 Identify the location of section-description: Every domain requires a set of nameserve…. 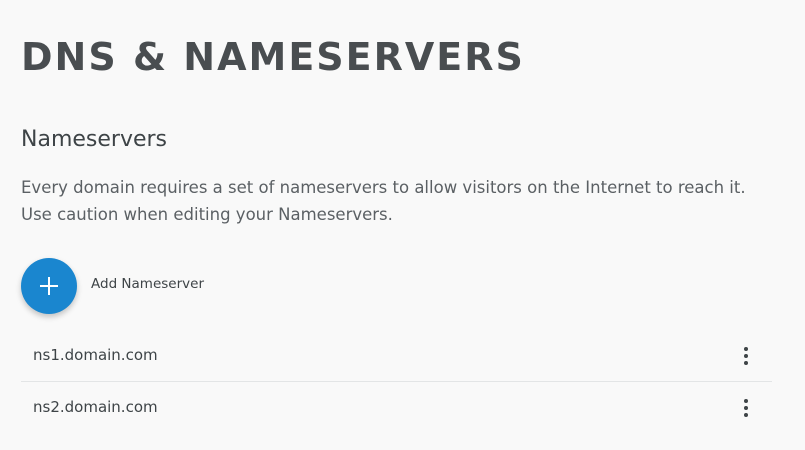
(383, 201).